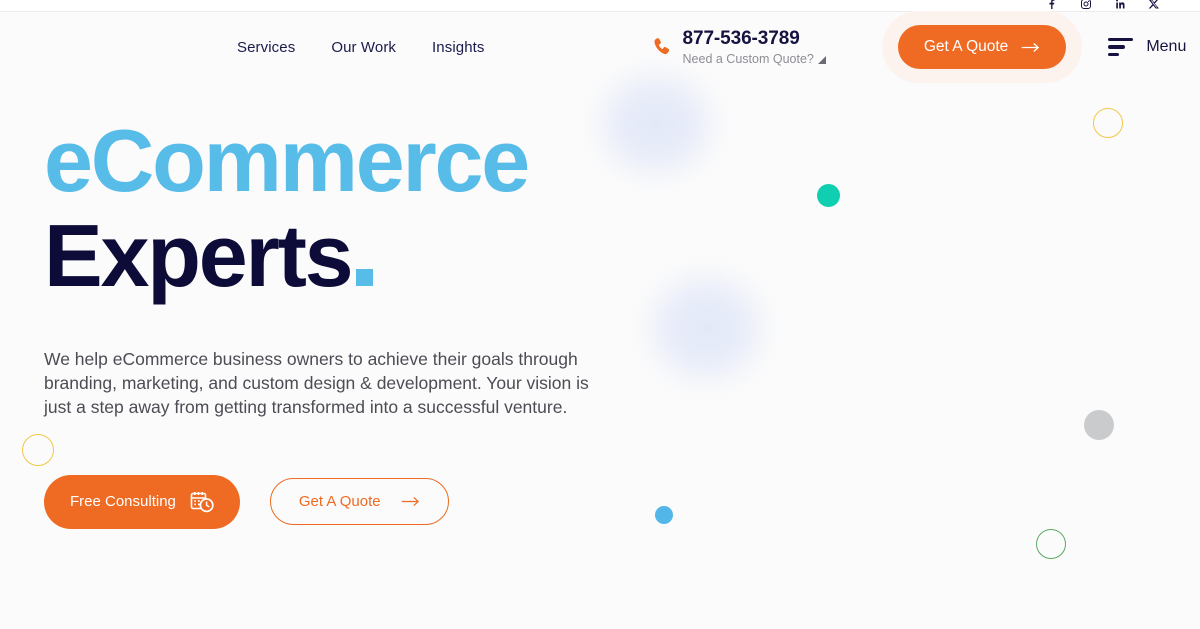 This screenshot has height=629, width=1200. Describe the element at coordinates (123, 502) in the screenshot. I see `free-consulting-label: Free Consulting` at that location.